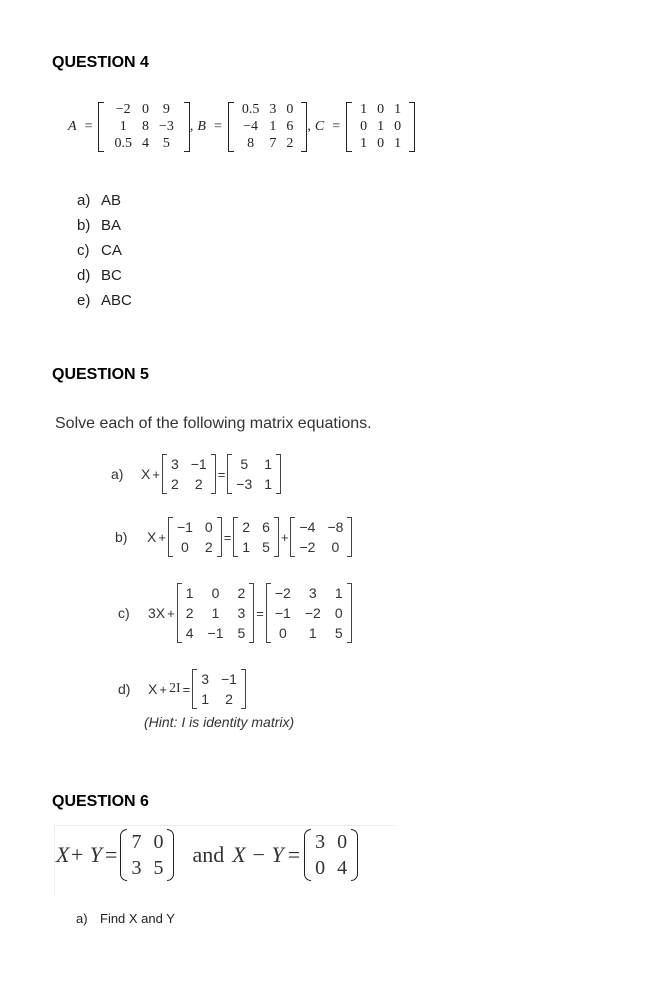  I want to click on list-item: c) CA, so click(99, 250).